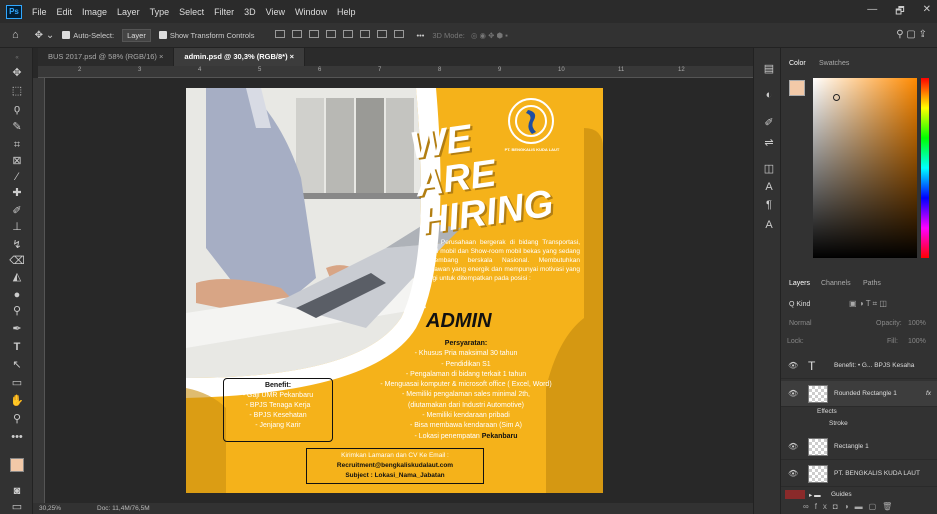  What do you see at coordinates (420, 35) in the screenshot?
I see `more-options-icon: •••` at bounding box center [420, 35].